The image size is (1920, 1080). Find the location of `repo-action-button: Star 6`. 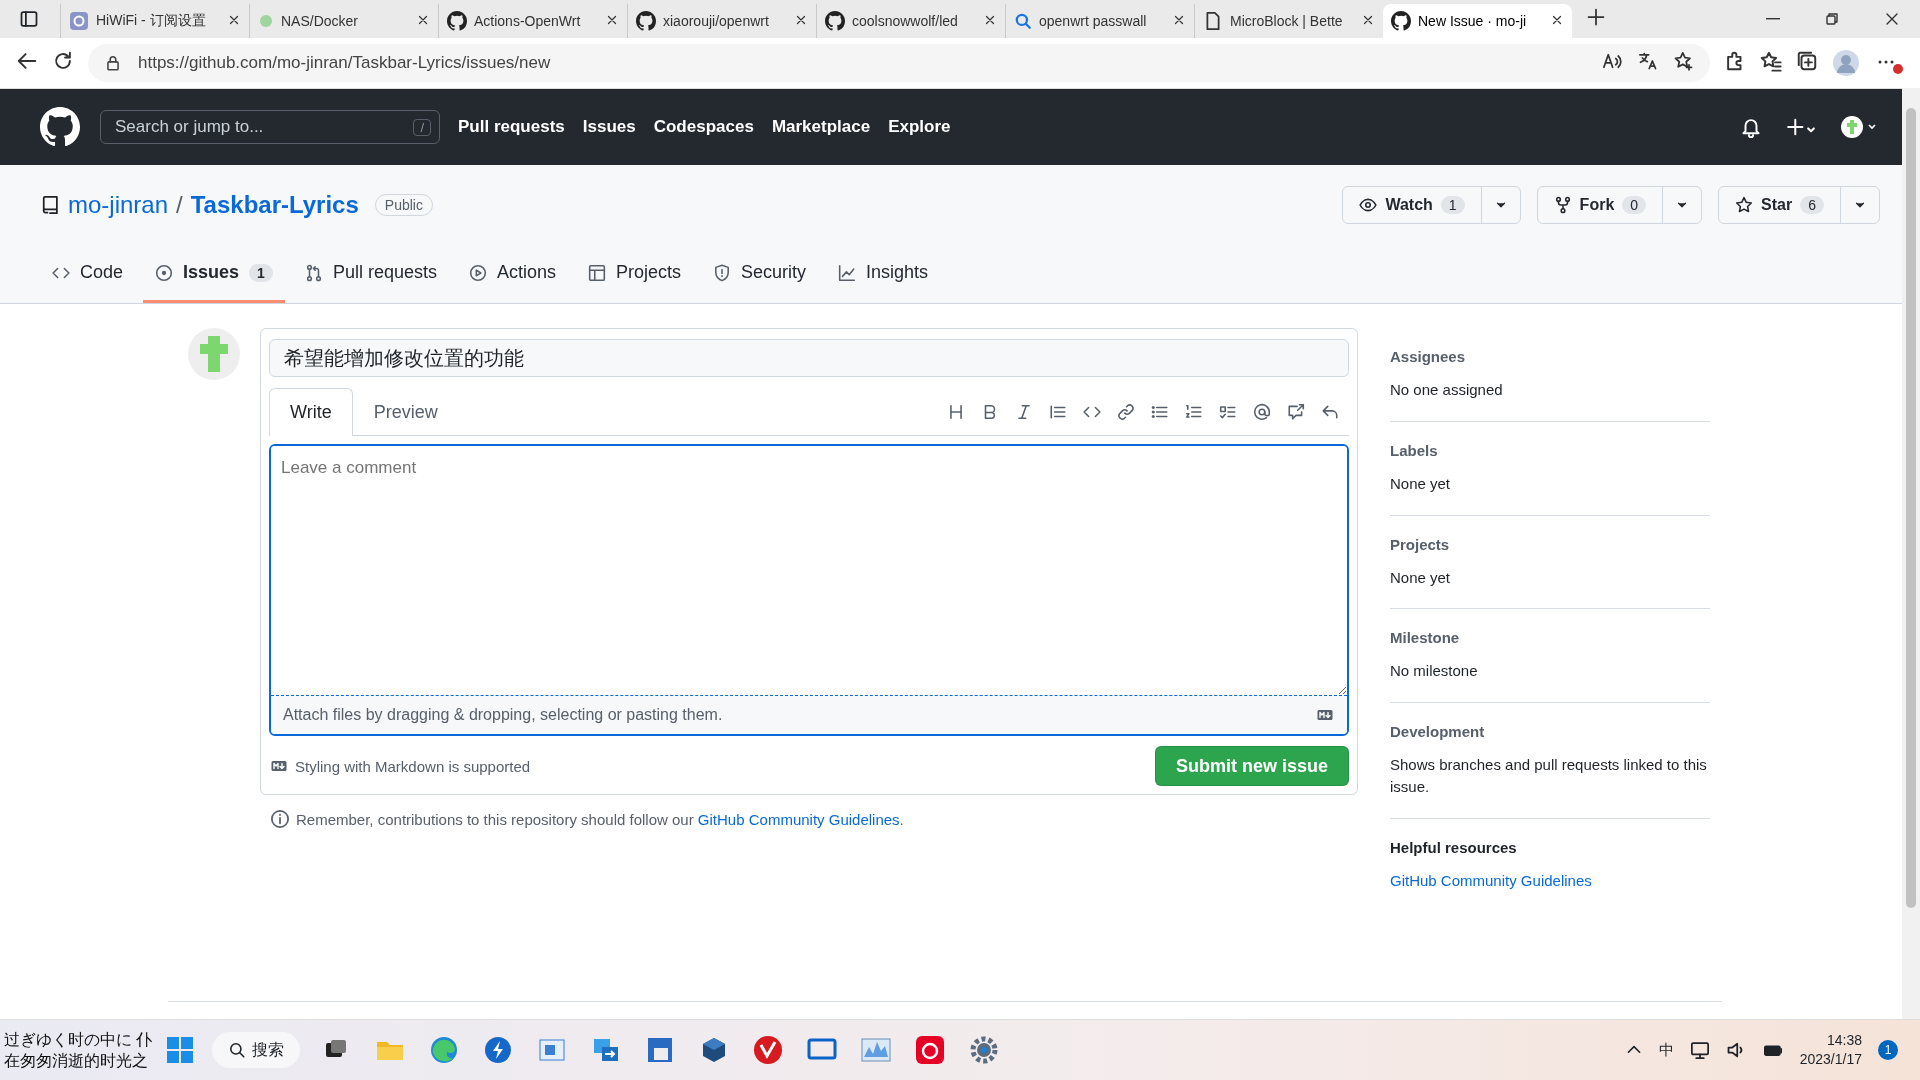

repo-action-button: Star 6 is located at coordinates (1799, 205).